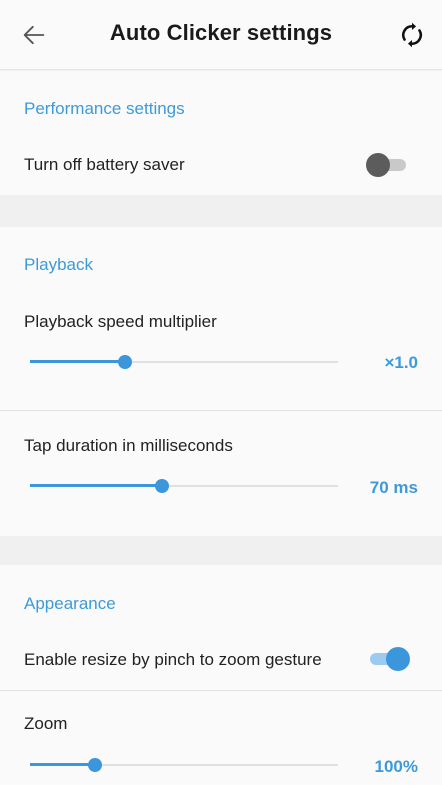  Describe the element at coordinates (184, 362) in the screenshot. I see `playback-speed-slider` at that location.